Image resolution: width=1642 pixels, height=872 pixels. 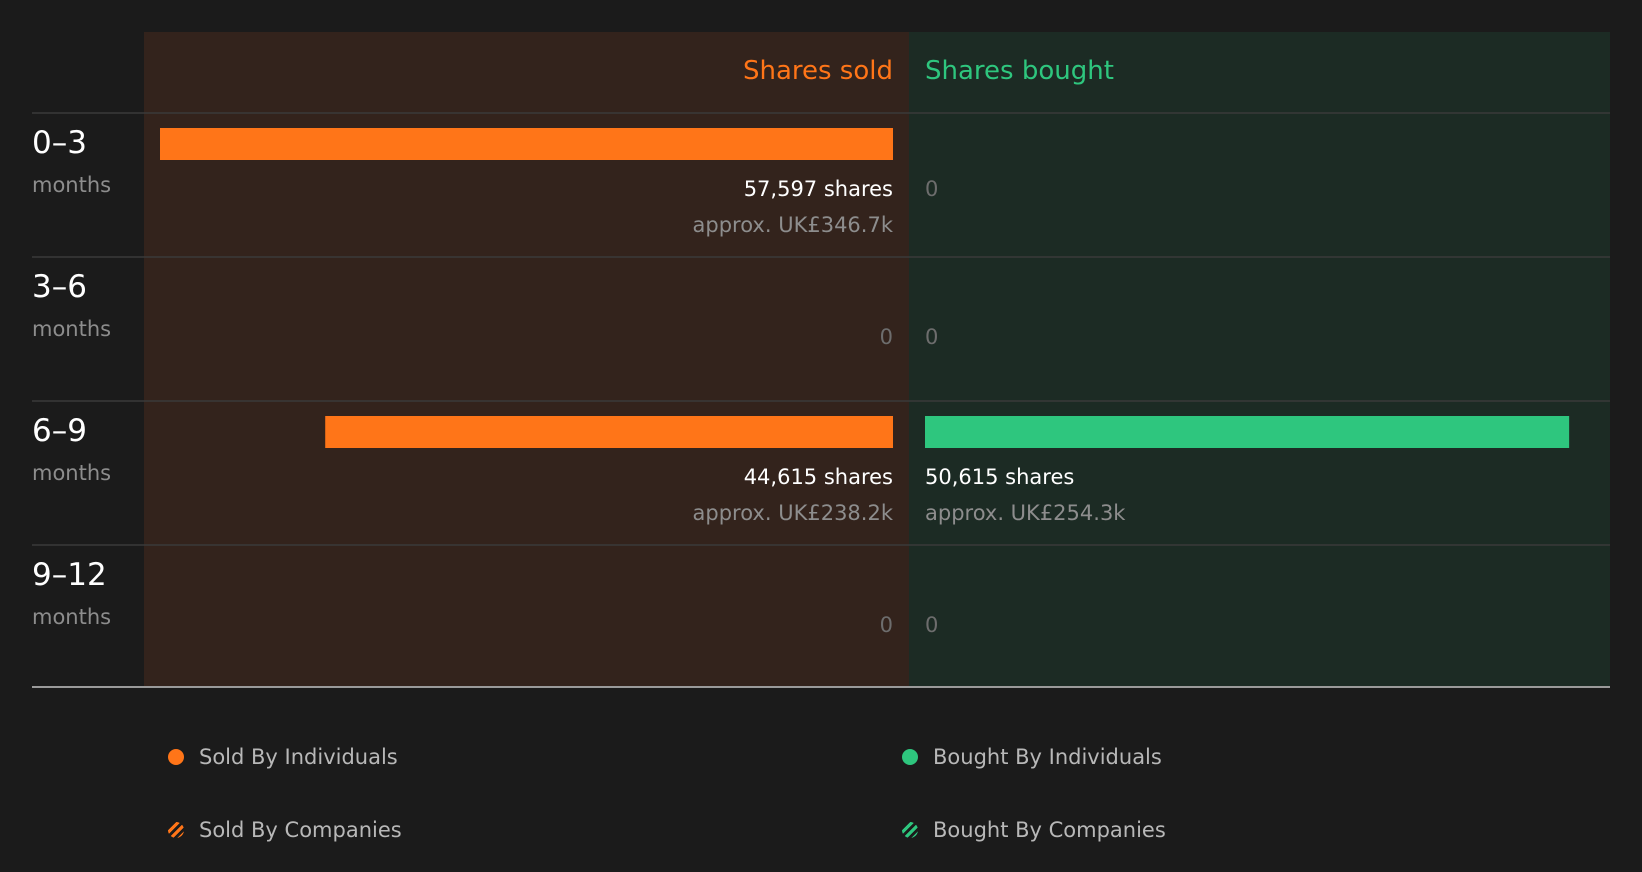 I want to click on category-range-label: 9–12, so click(x=69, y=575).